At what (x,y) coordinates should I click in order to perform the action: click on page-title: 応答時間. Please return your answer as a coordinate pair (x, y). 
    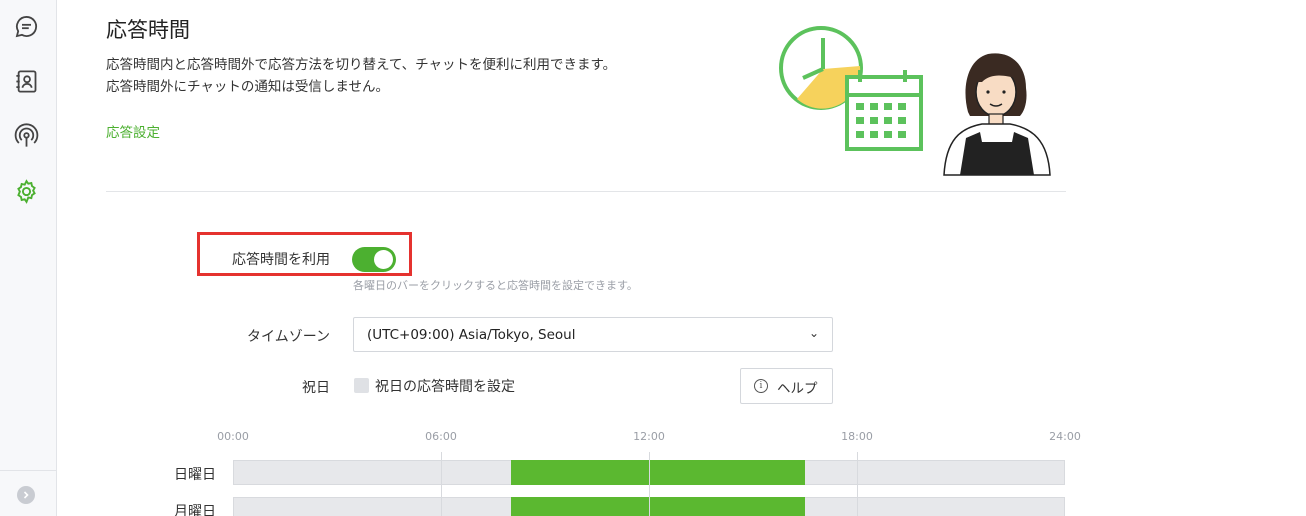
    Looking at the image, I should click on (148, 30).